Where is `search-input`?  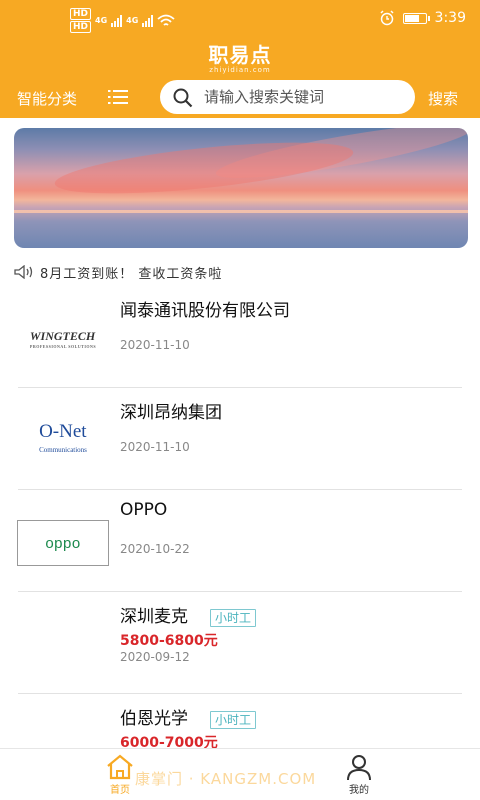
search-input is located at coordinates (304, 97).